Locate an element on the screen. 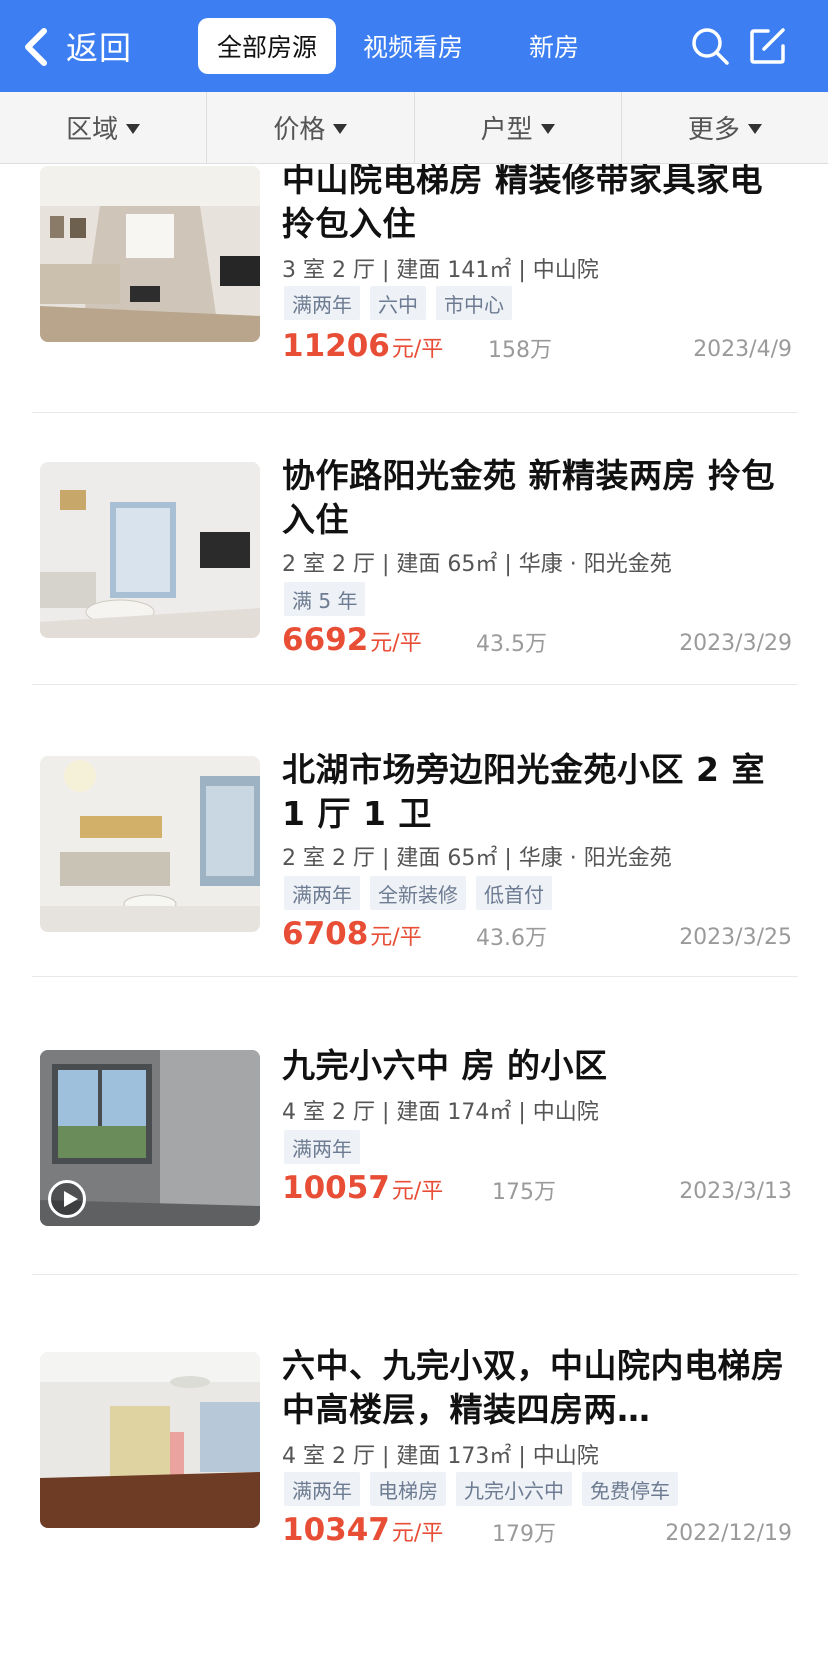 Image resolution: width=828 pixels, height=1660 pixels. listing-tags: 满两年 全新装修 低首付 is located at coordinates (418, 893).